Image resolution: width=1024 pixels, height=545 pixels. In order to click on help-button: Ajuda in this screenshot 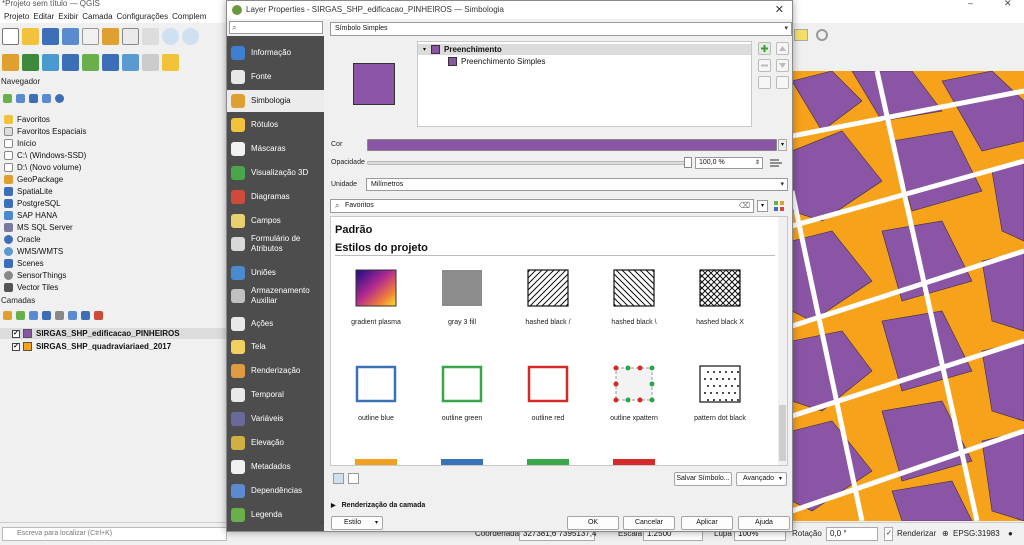, I will do `click(764, 523)`.